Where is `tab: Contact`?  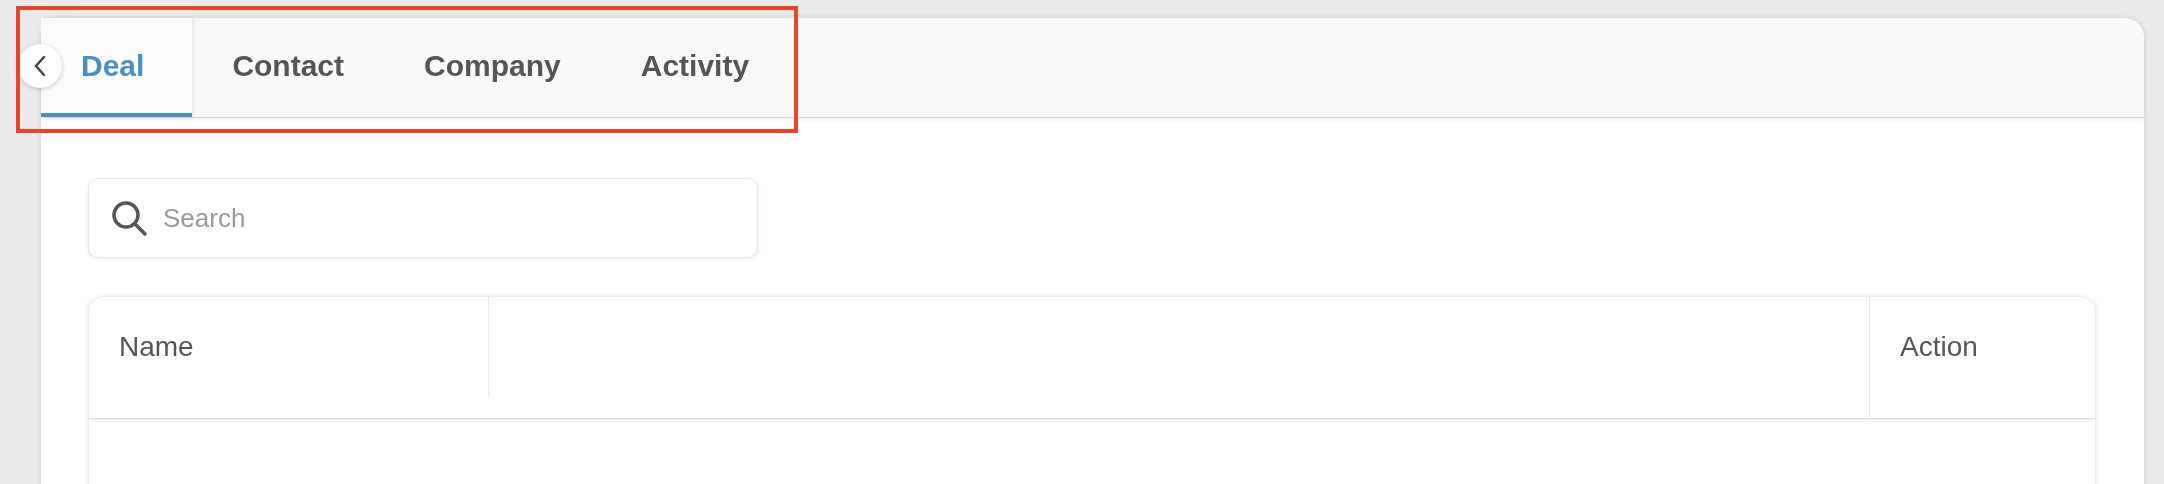 tab: Contact is located at coordinates (288, 67).